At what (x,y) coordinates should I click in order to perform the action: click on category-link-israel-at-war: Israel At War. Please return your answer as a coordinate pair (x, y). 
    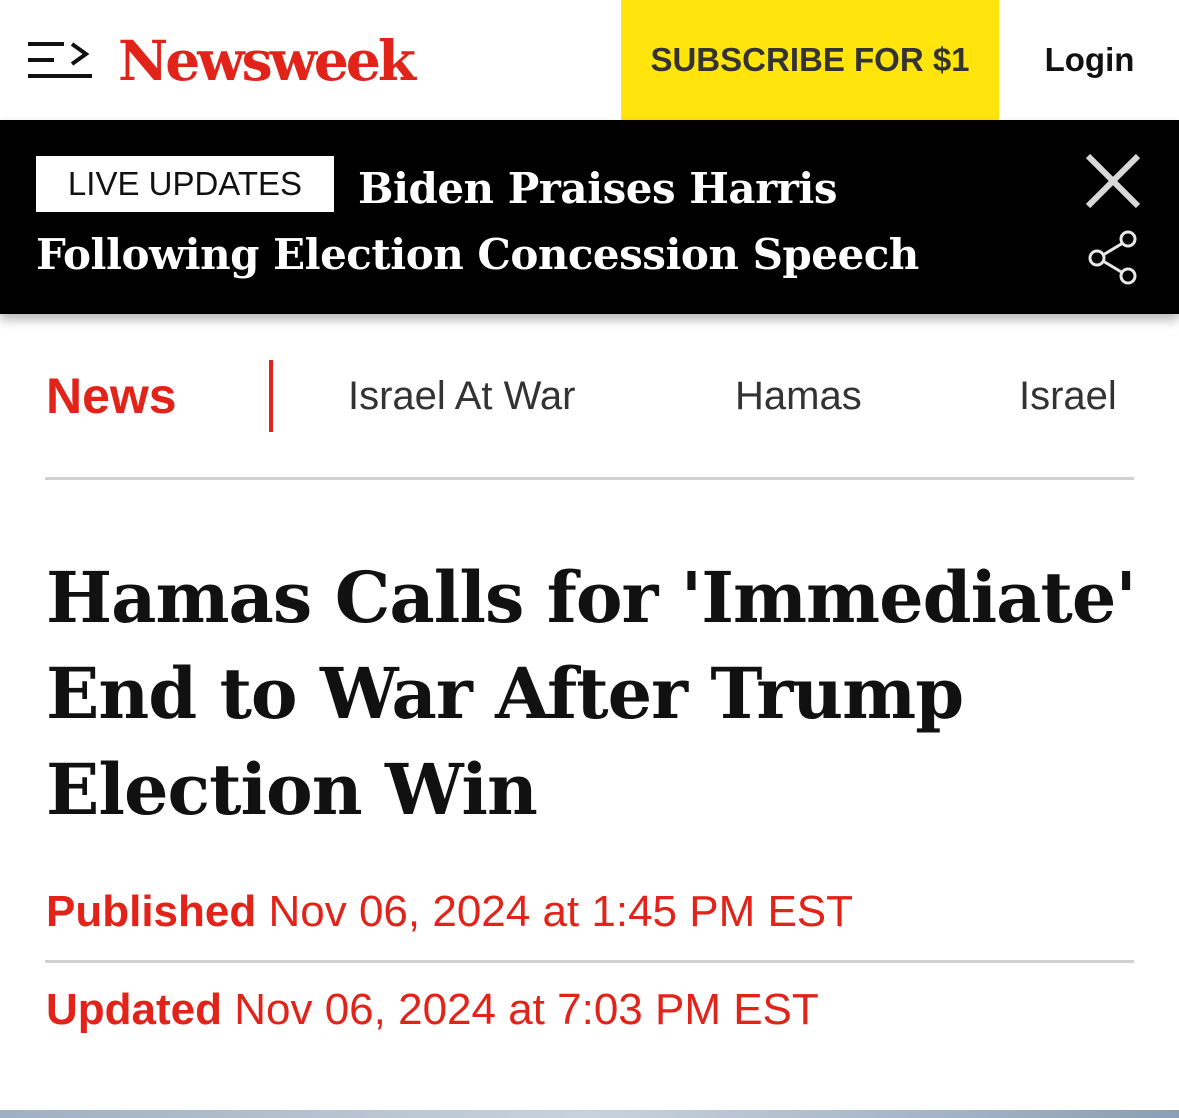
    Looking at the image, I should click on (461, 396).